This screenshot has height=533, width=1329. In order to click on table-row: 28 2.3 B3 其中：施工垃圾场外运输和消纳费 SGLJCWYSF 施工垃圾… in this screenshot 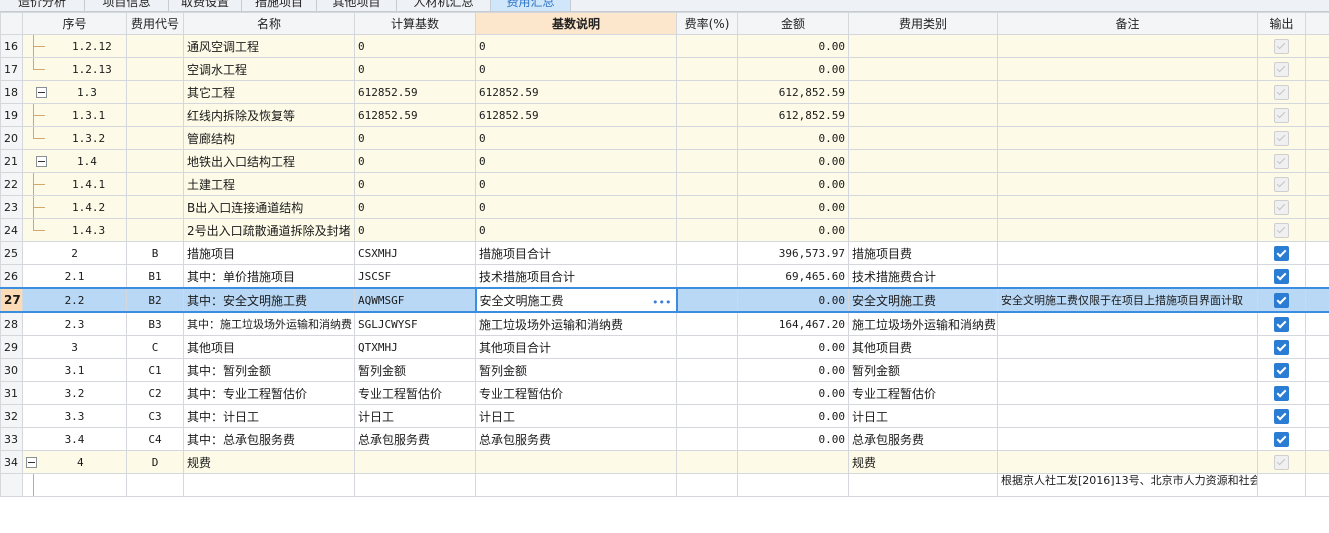, I will do `click(664, 323)`.